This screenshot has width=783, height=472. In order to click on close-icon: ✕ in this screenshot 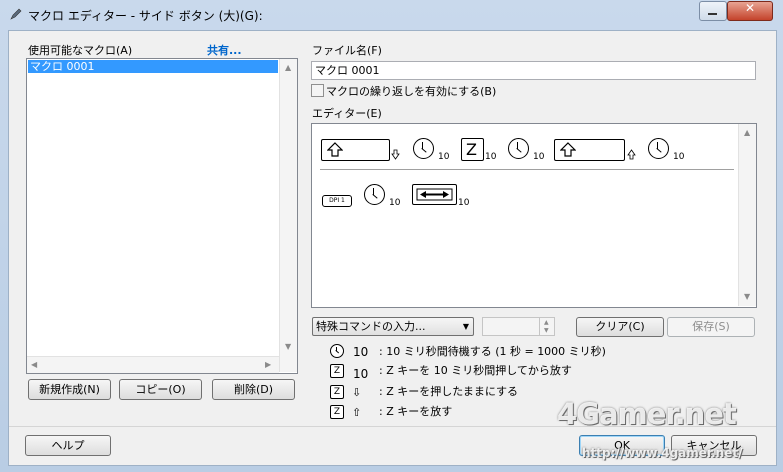, I will do `click(750, 8)`.